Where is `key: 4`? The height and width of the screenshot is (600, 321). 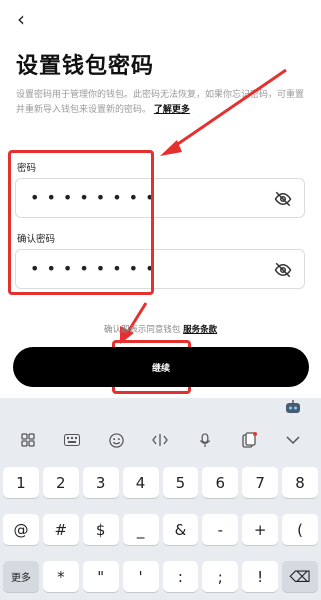
key: 4 is located at coordinates (140, 482).